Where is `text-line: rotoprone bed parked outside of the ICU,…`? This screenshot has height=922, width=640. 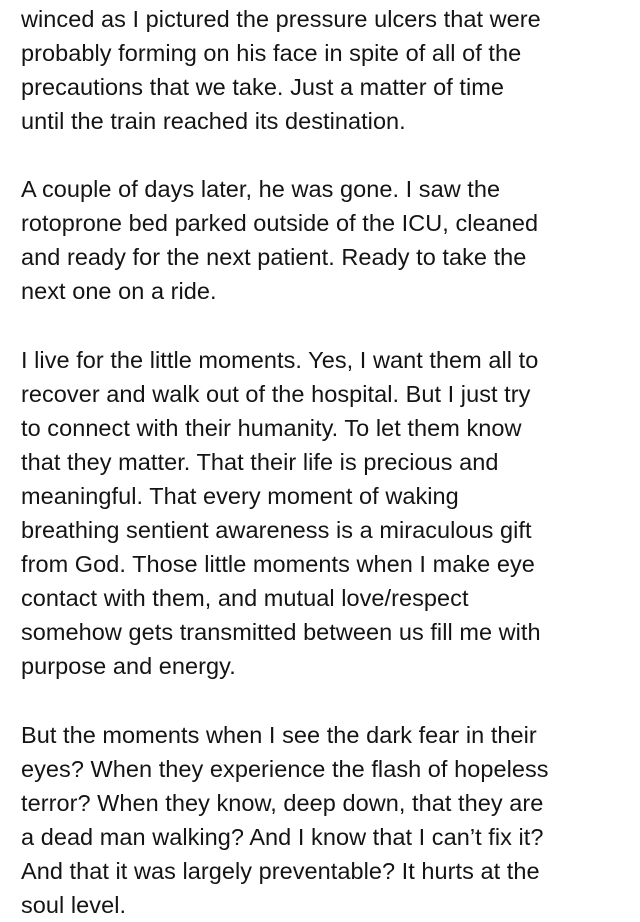 text-line: rotoprone bed parked outside of the ICU,… is located at coordinates (280, 223).